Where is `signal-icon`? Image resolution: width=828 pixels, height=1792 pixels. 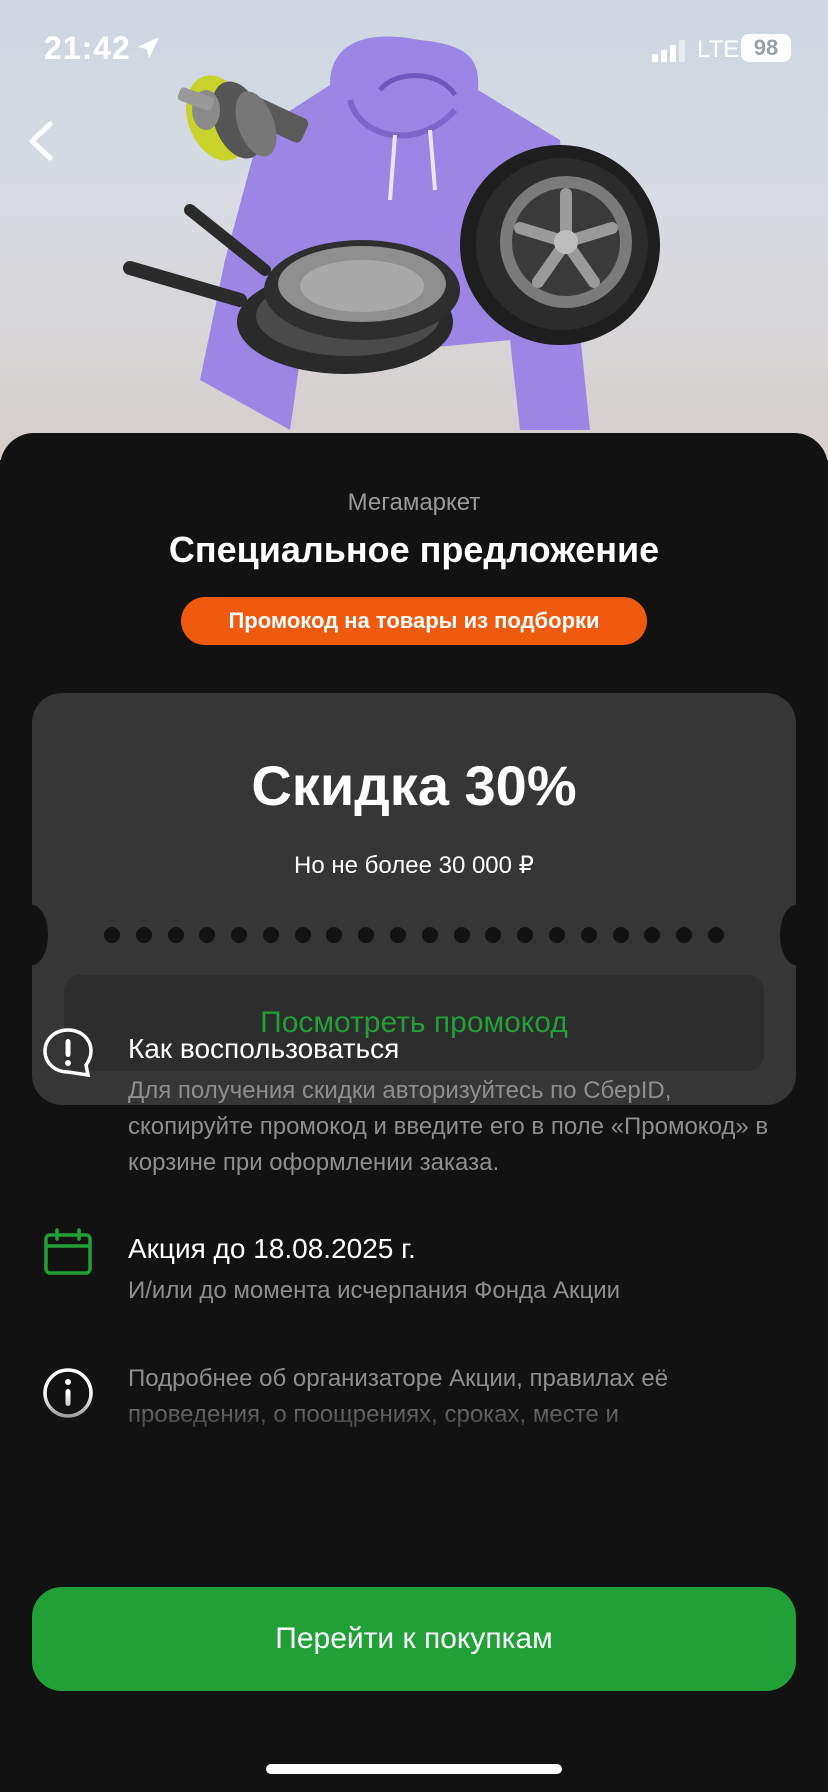
signal-icon is located at coordinates (668, 51).